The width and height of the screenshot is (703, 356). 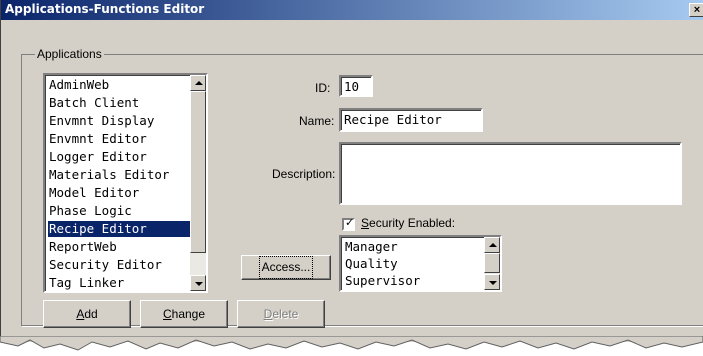 I want to click on description-field, so click(x=510, y=173).